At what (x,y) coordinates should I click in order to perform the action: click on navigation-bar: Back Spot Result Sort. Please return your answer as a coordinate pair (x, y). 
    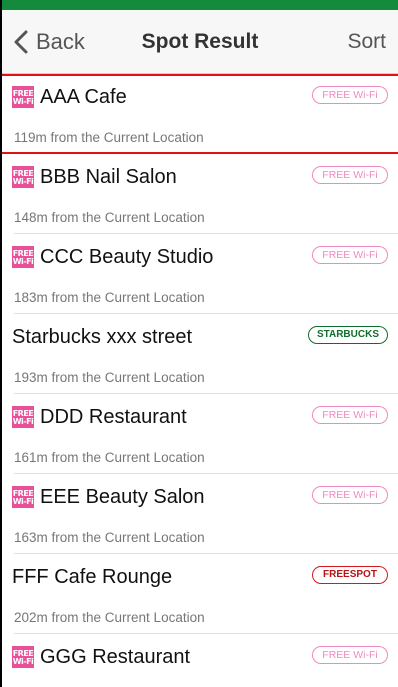
    Looking at the image, I should click on (200, 42).